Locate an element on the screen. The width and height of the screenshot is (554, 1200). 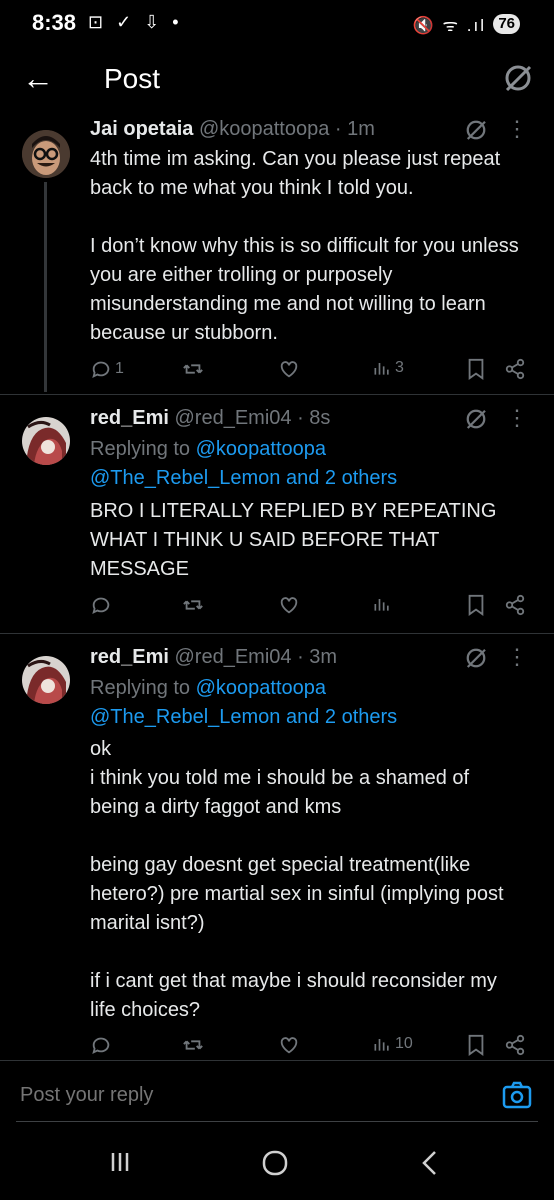
page-title: Post is located at coordinates (132, 78).